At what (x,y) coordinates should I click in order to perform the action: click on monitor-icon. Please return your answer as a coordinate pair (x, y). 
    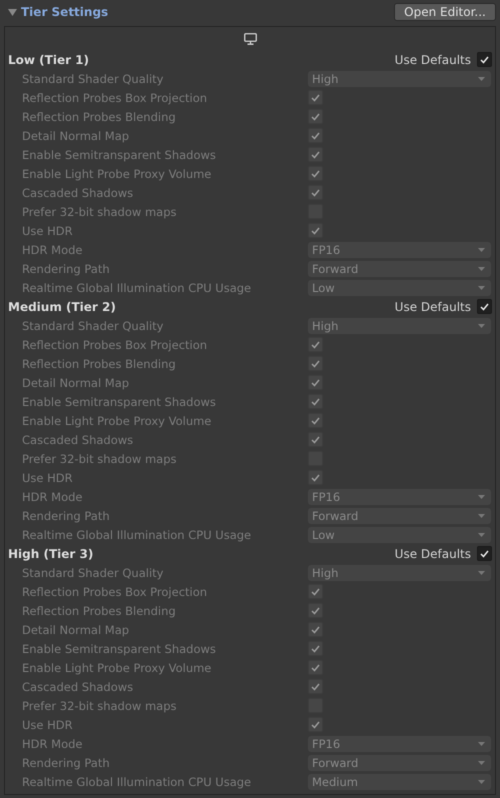
    Looking at the image, I should click on (250, 38).